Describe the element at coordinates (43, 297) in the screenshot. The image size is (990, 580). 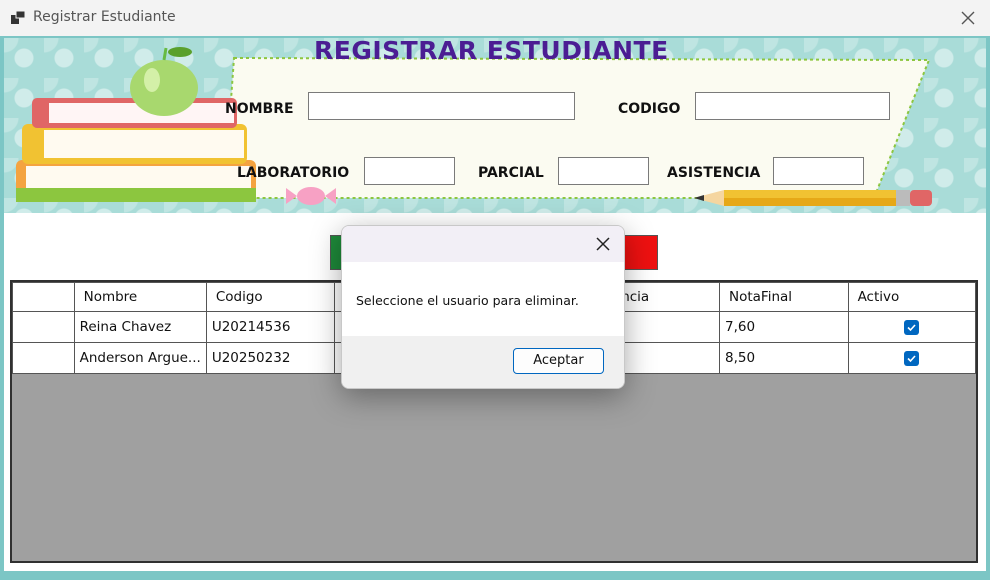
I see `column-header-rowselector` at that location.